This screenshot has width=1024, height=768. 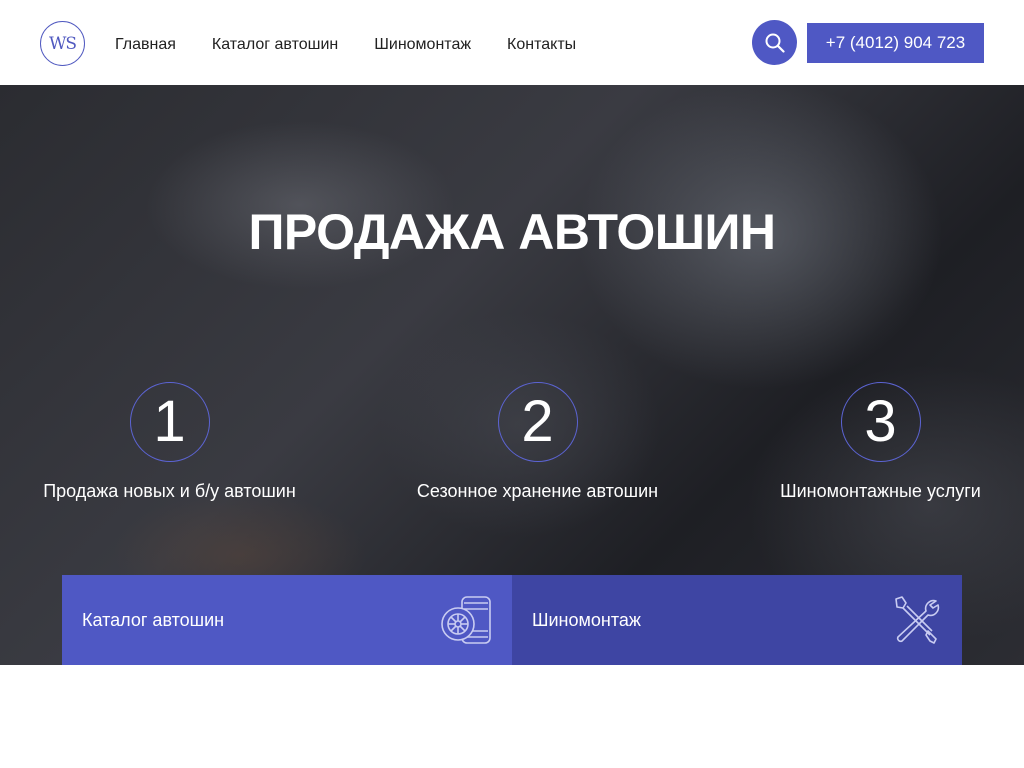 I want to click on feature-number: 1, so click(x=169, y=422).